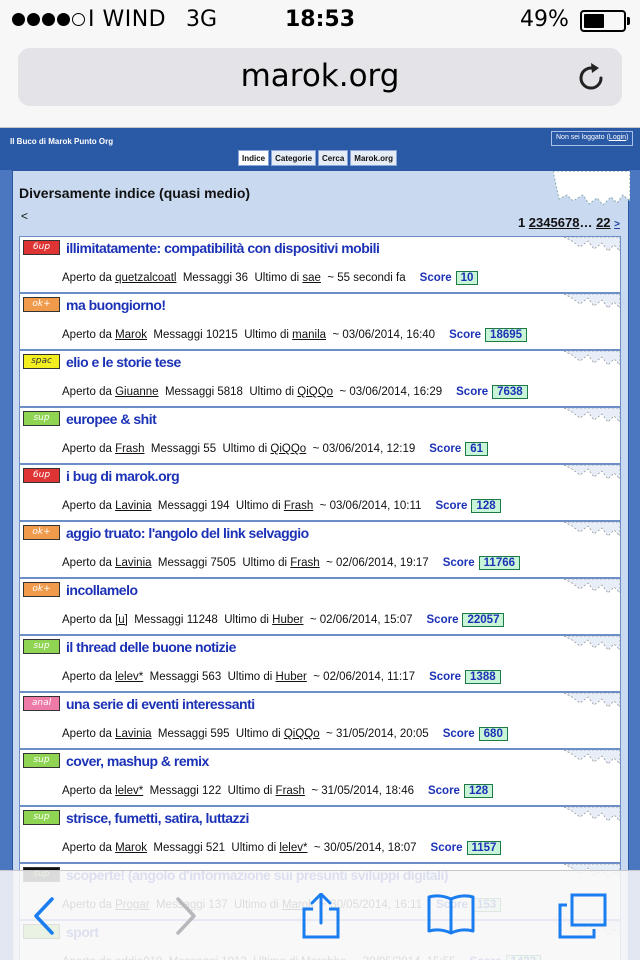 This screenshot has height=960, width=640. What do you see at coordinates (561, 222) in the screenshot?
I see `page-link: 6` at bounding box center [561, 222].